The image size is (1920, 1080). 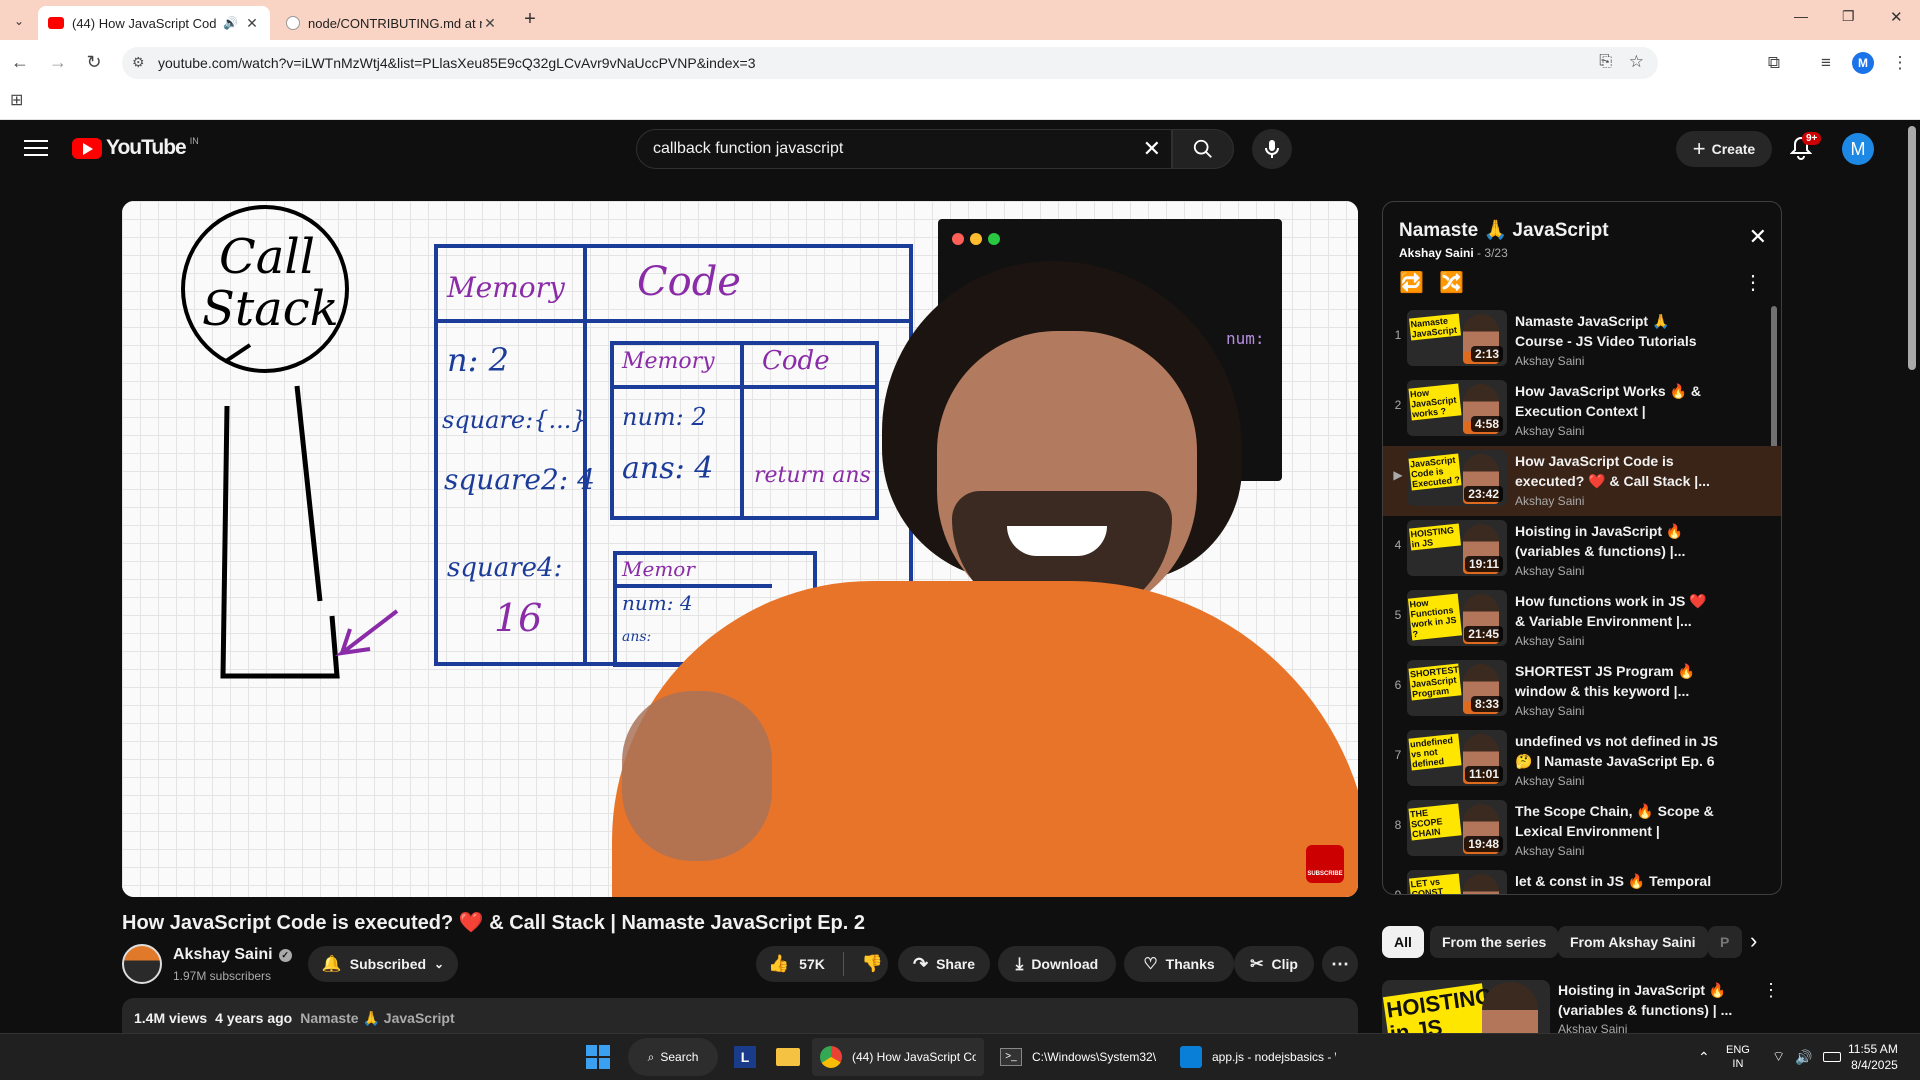 What do you see at coordinates (1771, 990) in the screenshot?
I see `recommended-menu-icon: ⋮` at bounding box center [1771, 990].